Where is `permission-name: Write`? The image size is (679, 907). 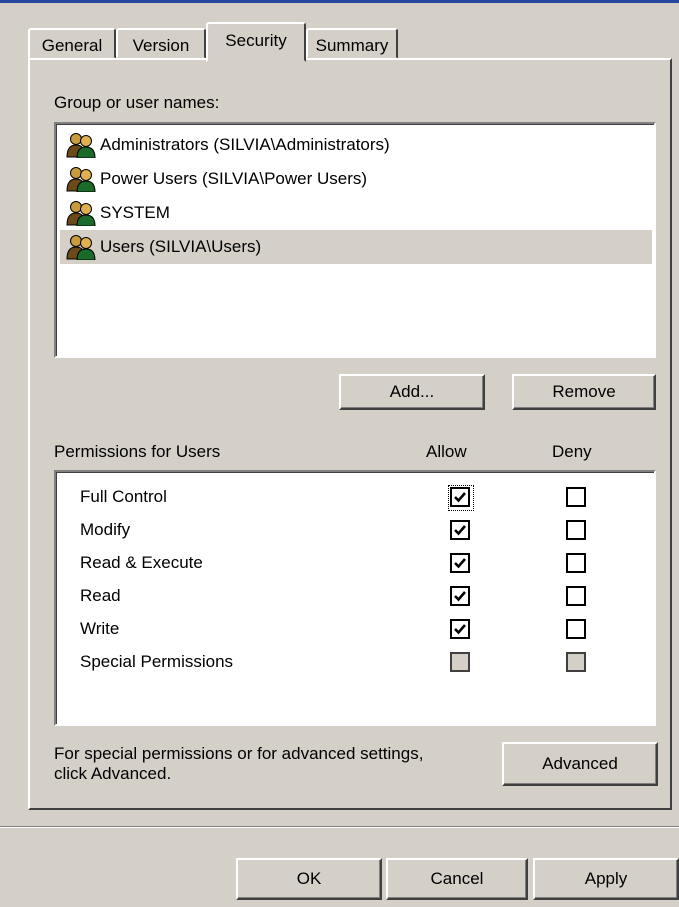
permission-name: Write is located at coordinates (100, 628).